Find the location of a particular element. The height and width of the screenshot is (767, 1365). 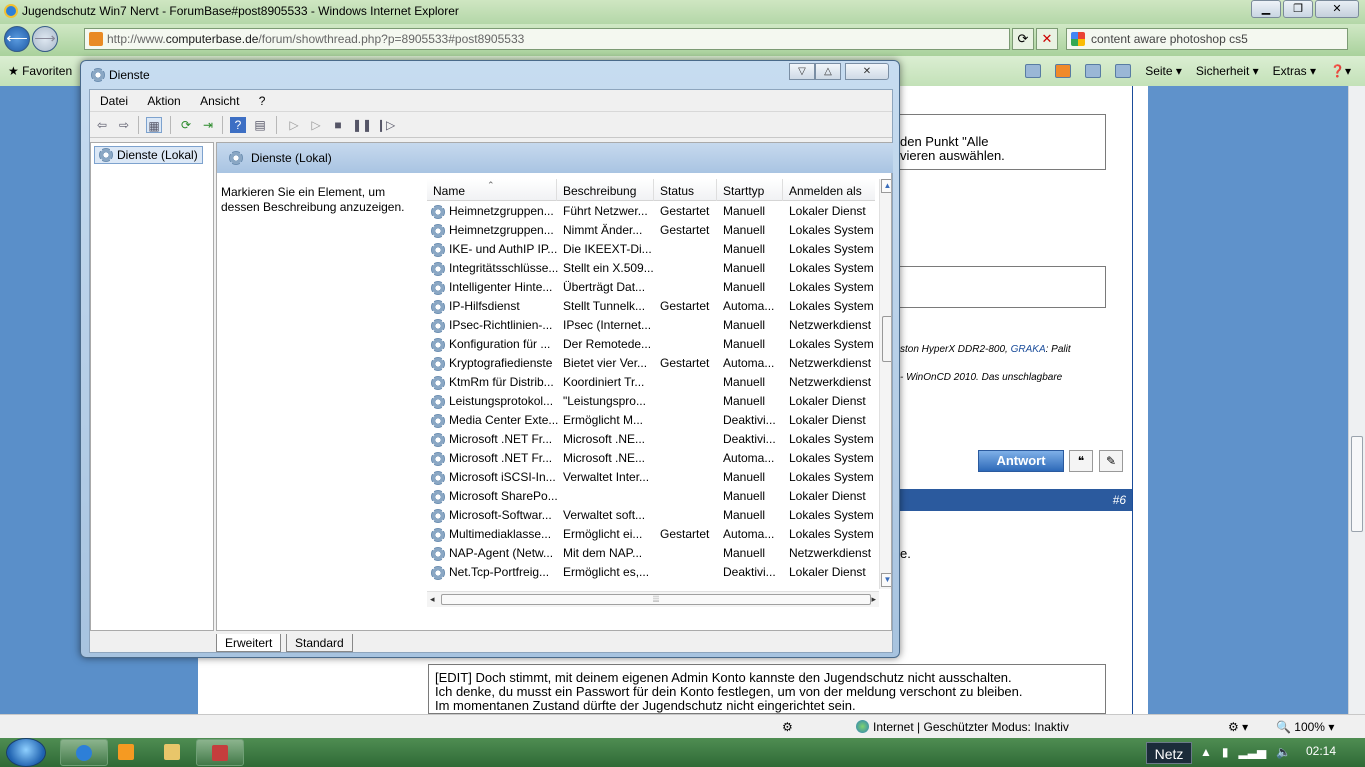

scroll-up-arrow: ▲ is located at coordinates (886, 186).